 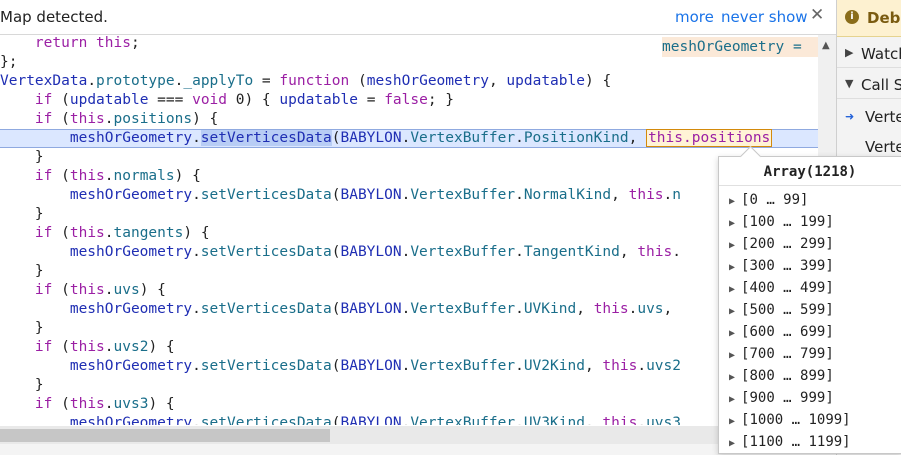 What do you see at coordinates (884, 18) in the screenshot?
I see `debugger-title: Debu` at bounding box center [884, 18].